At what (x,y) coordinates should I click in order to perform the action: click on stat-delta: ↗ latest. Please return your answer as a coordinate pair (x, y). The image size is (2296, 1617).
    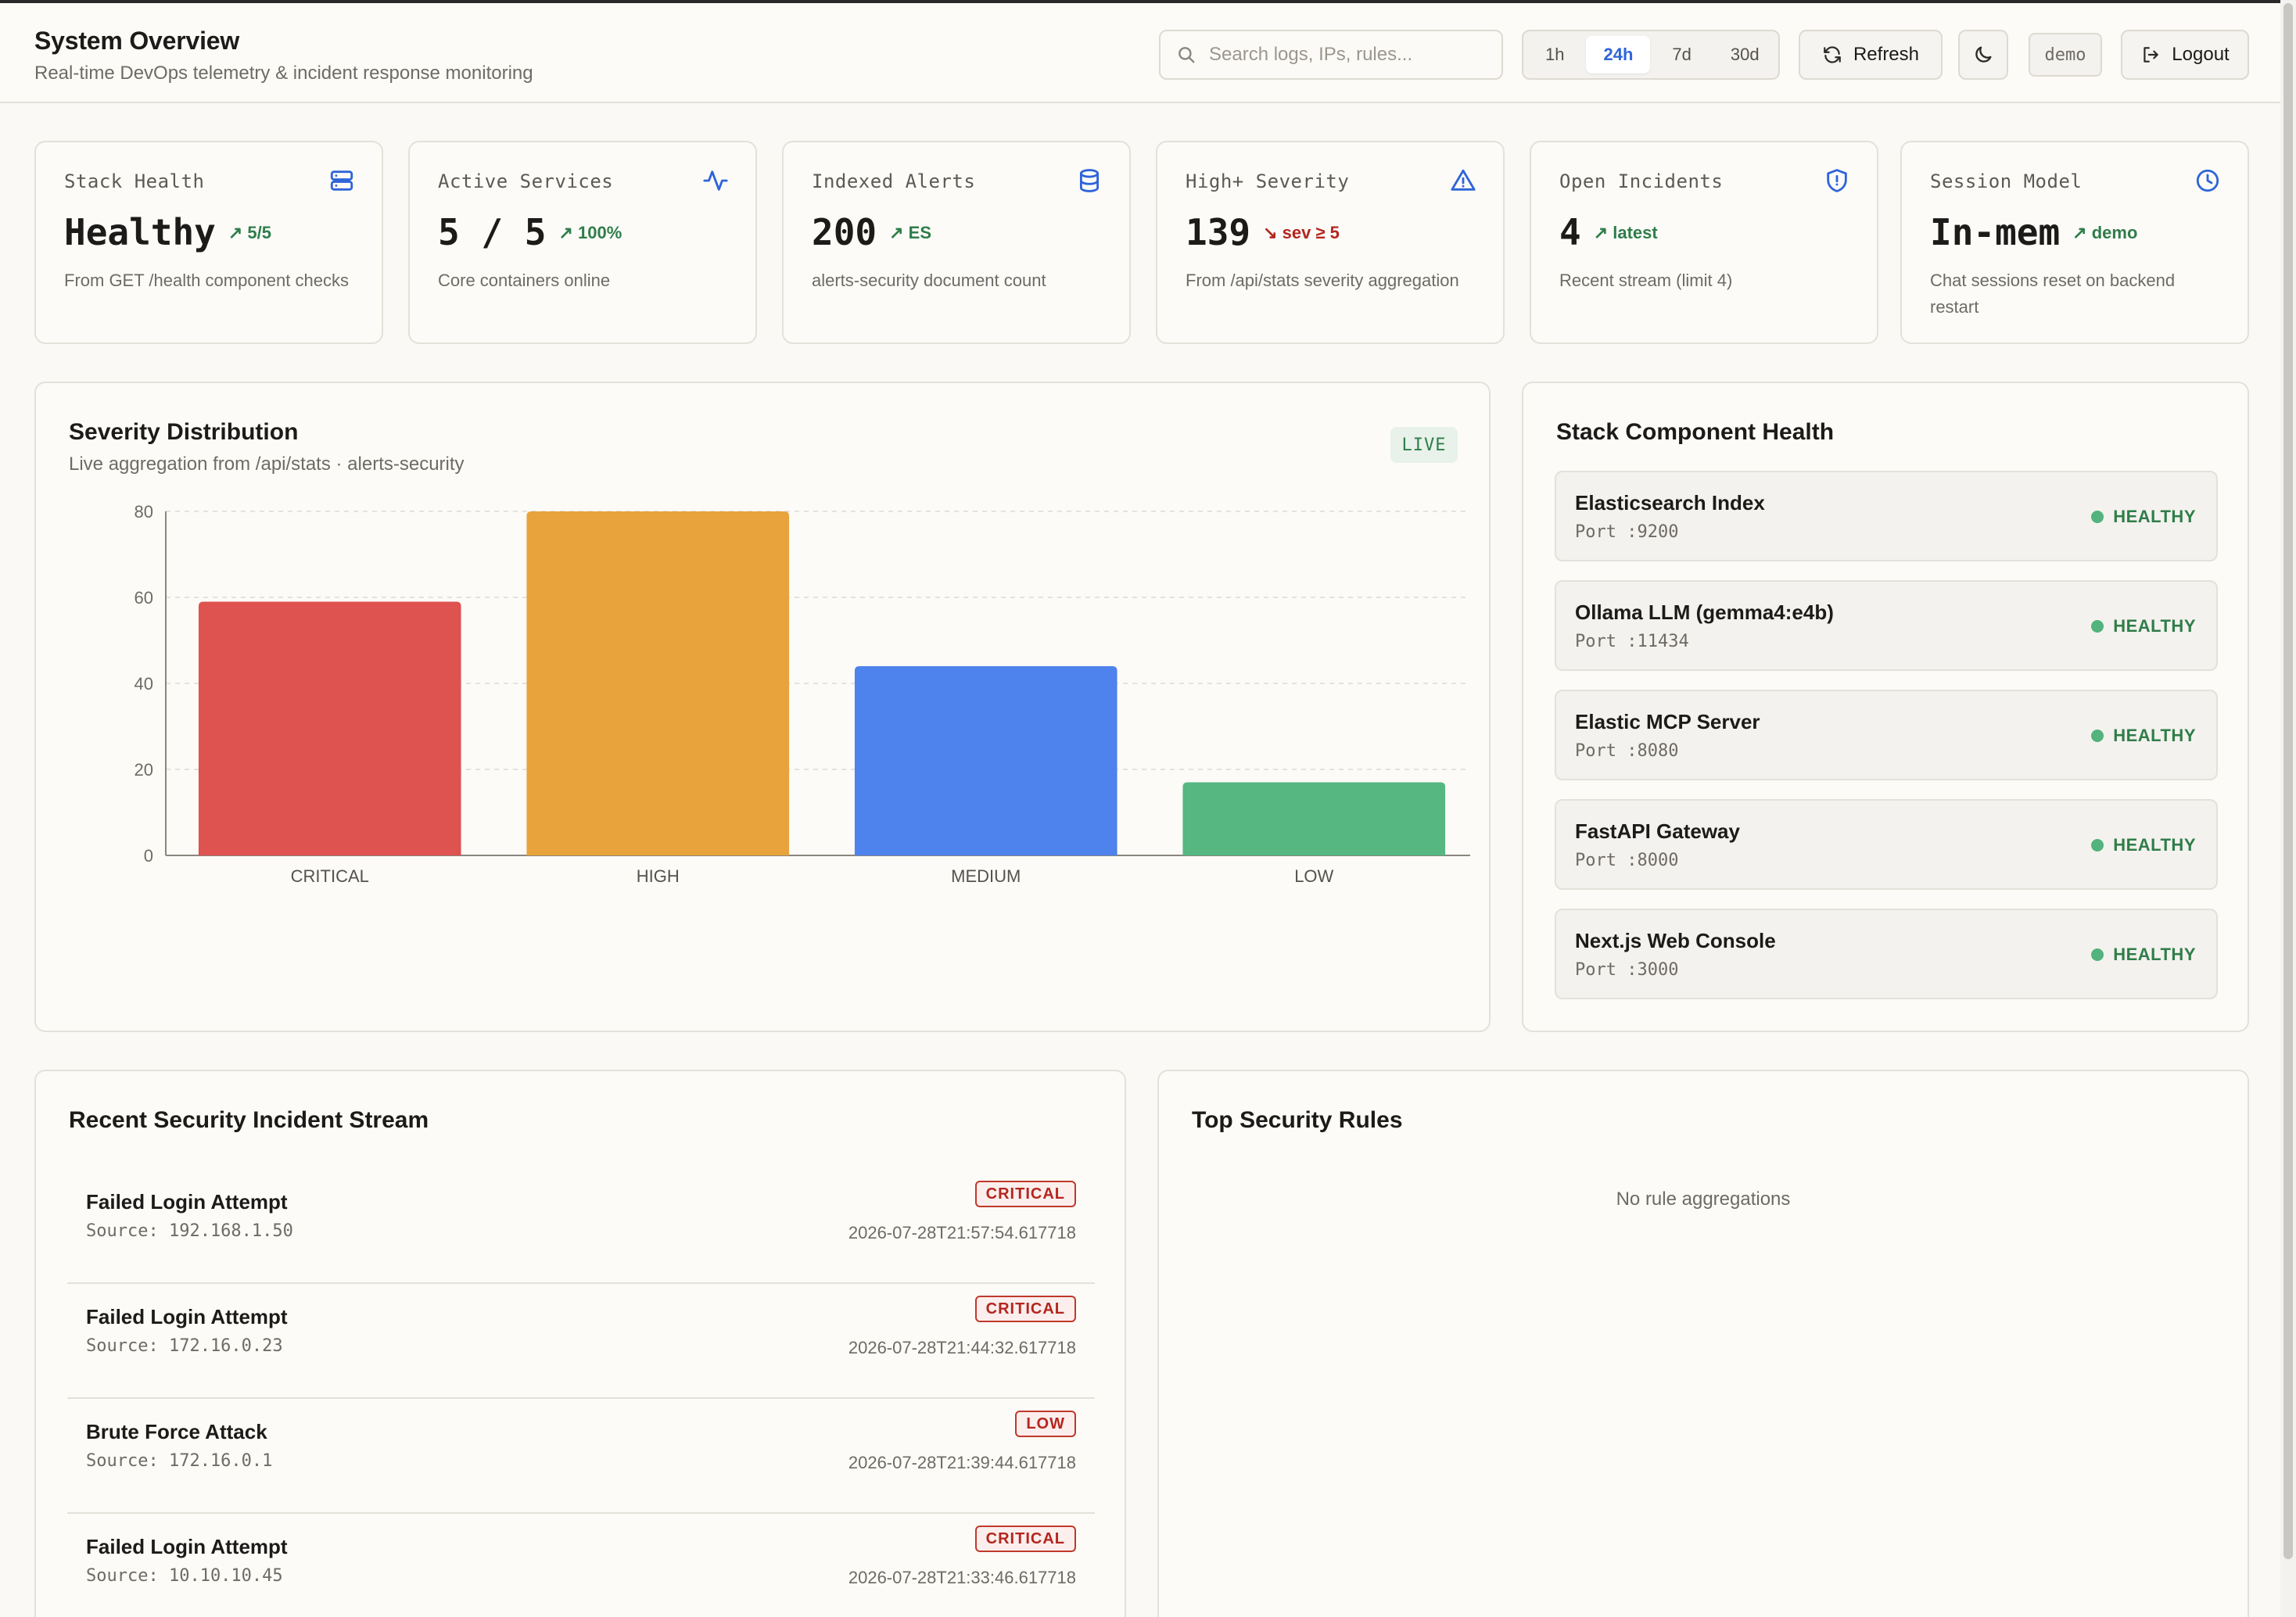
    Looking at the image, I should click on (1625, 233).